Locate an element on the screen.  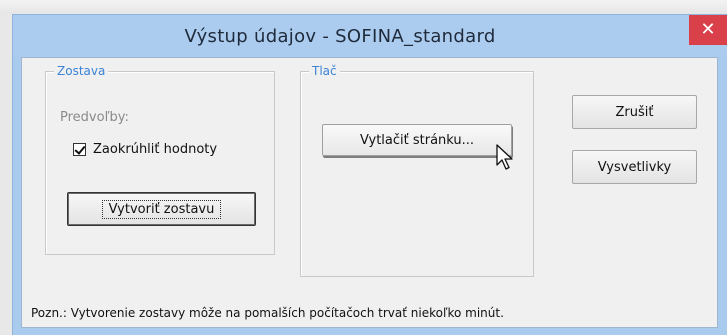
zostava-group-label: Zostava is located at coordinates (81, 71).